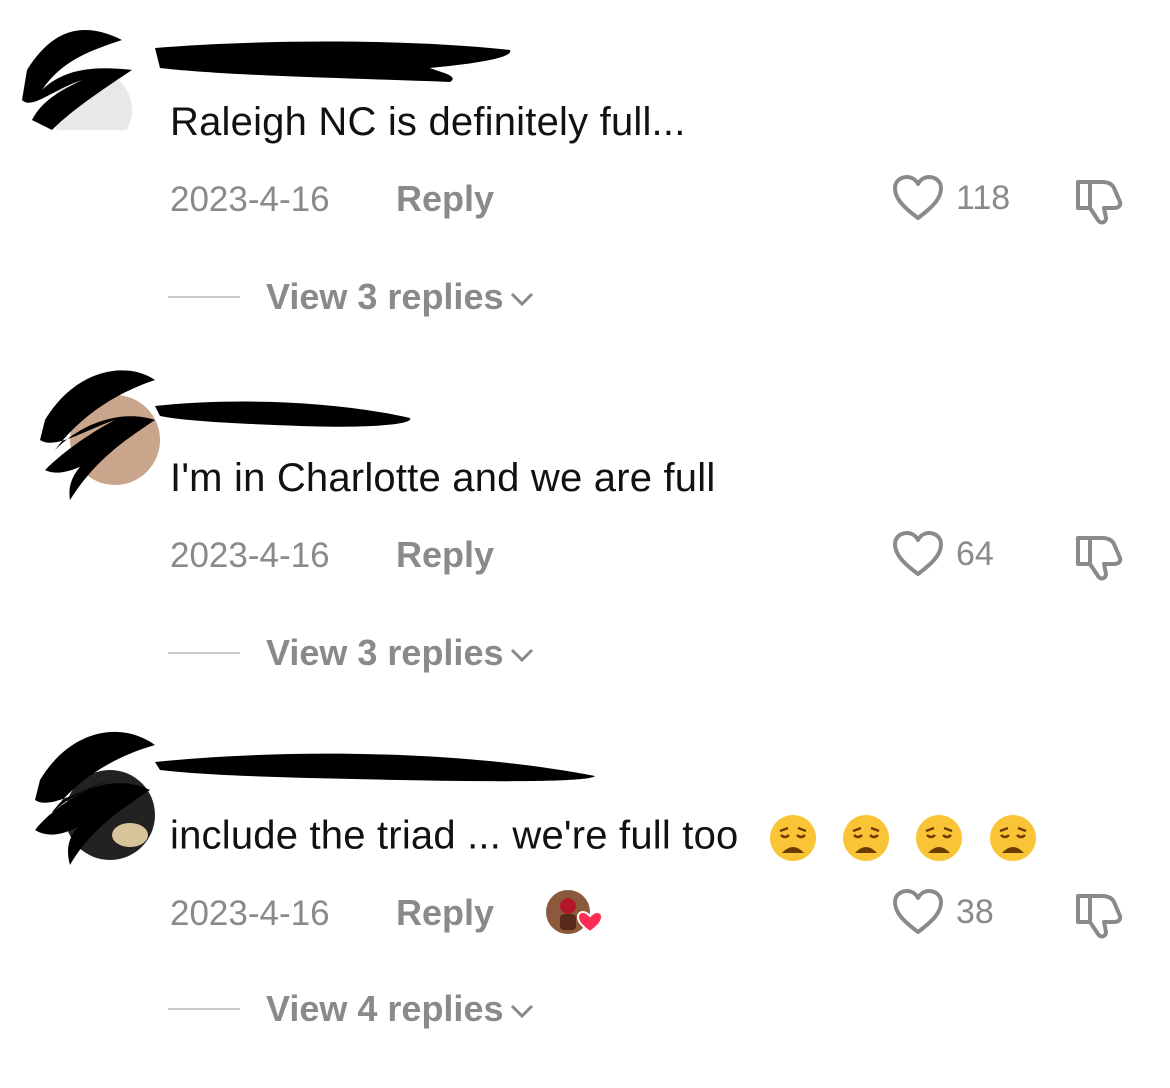  I want to click on creator-liked-heart-icon, so click(575, 912).